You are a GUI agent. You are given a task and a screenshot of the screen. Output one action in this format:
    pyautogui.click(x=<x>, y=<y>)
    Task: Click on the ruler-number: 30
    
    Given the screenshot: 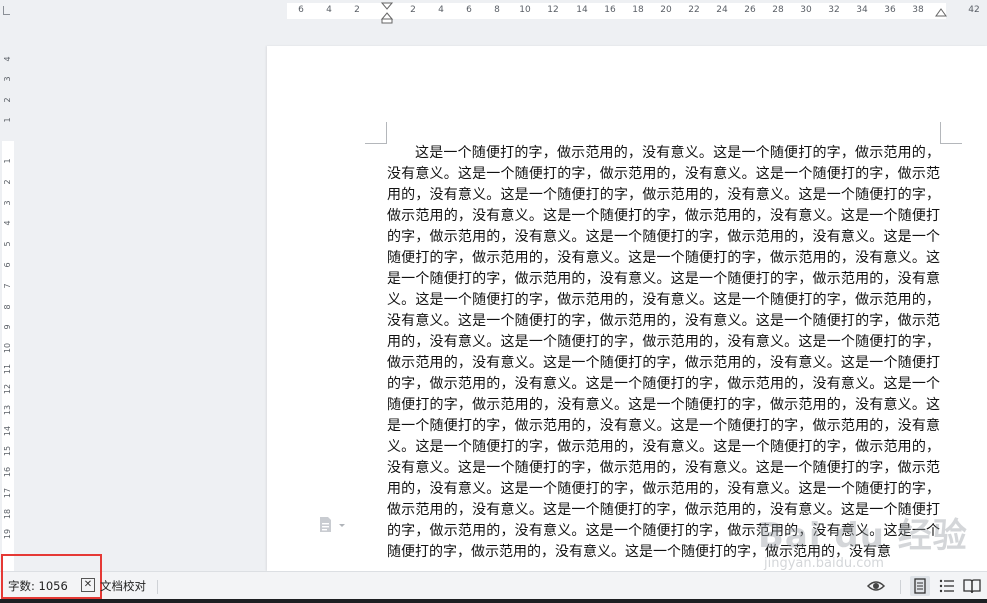 What is the action you would take?
    pyautogui.click(x=806, y=10)
    